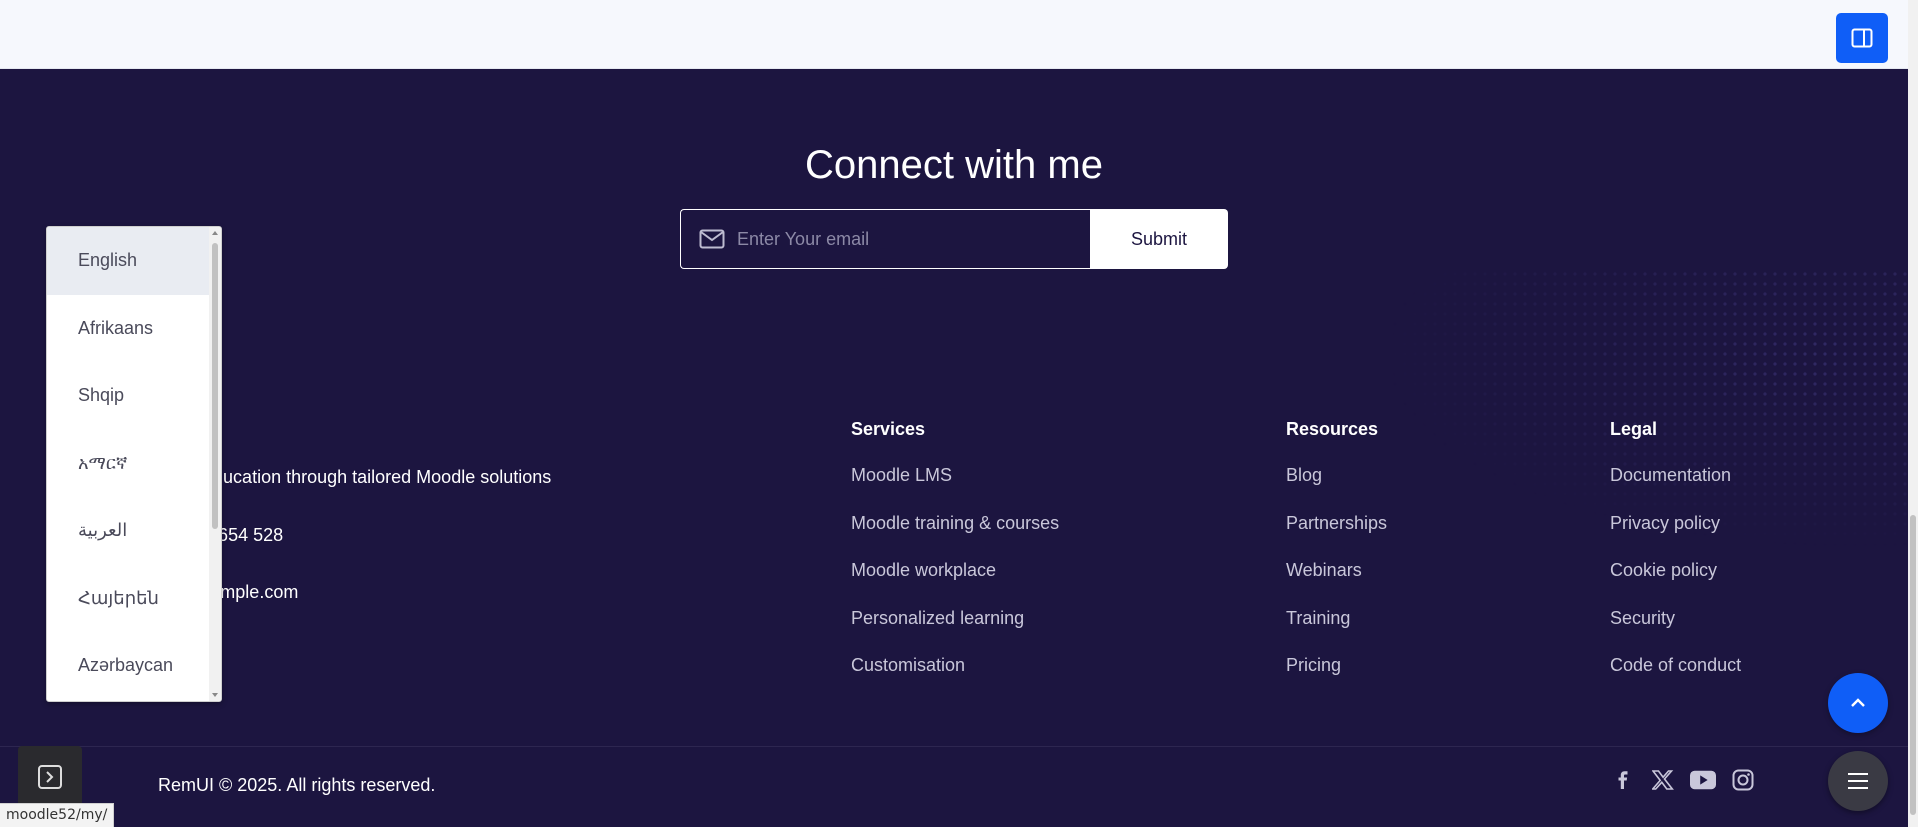  I want to click on expand-drawer-icon, so click(50, 777).